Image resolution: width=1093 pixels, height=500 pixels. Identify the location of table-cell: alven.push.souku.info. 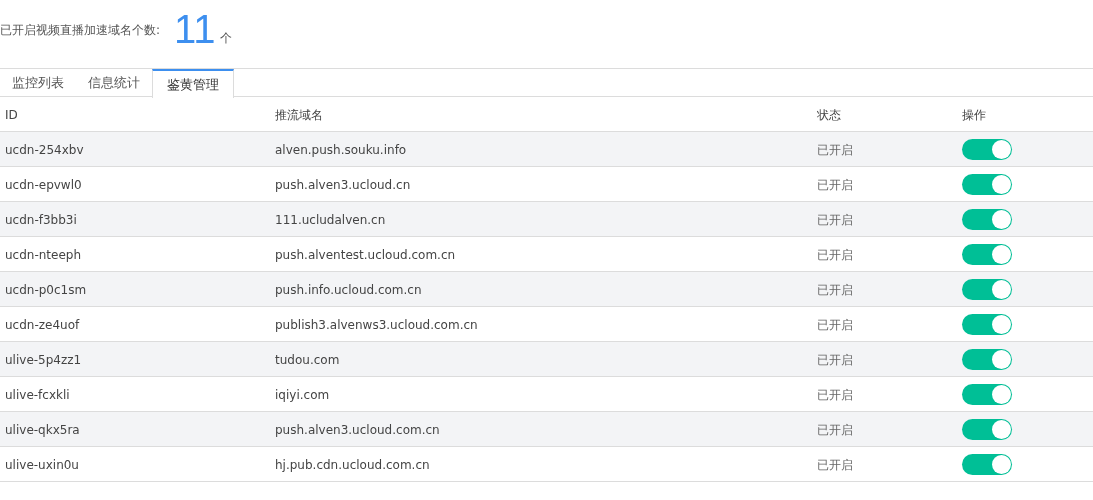
(341, 150).